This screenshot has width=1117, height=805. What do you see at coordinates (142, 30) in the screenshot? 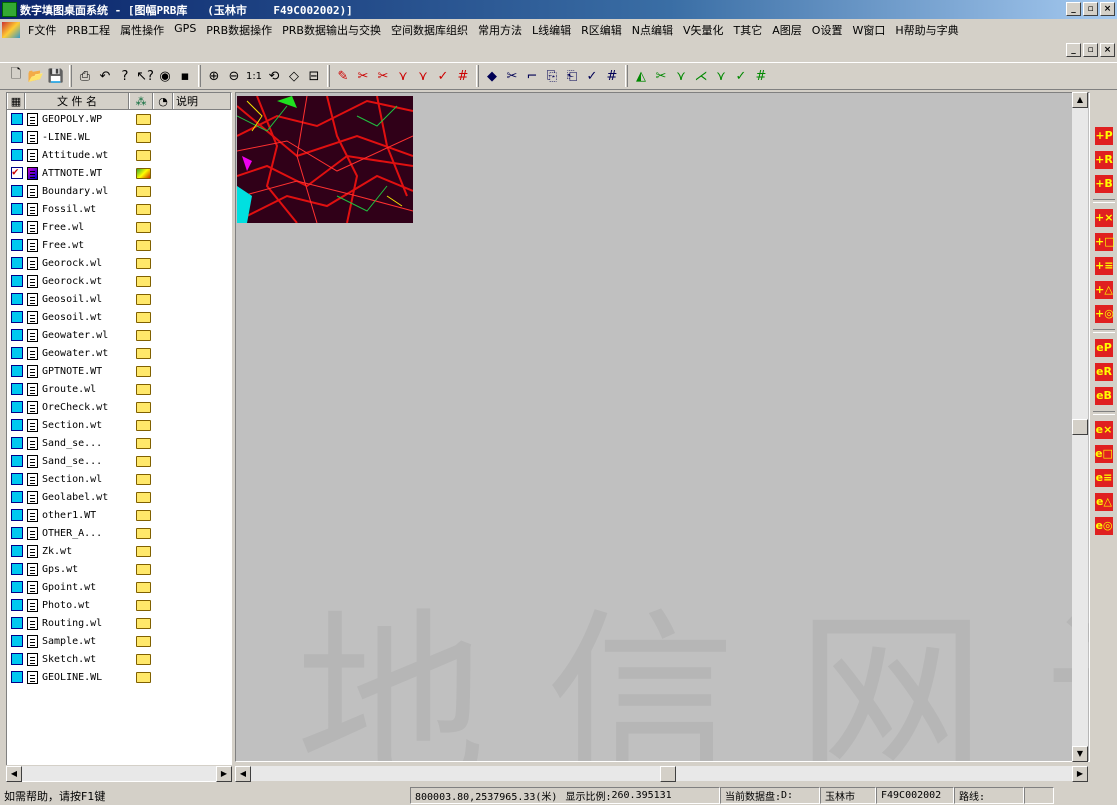
I see `menu-item-2: 属性操作` at bounding box center [142, 30].